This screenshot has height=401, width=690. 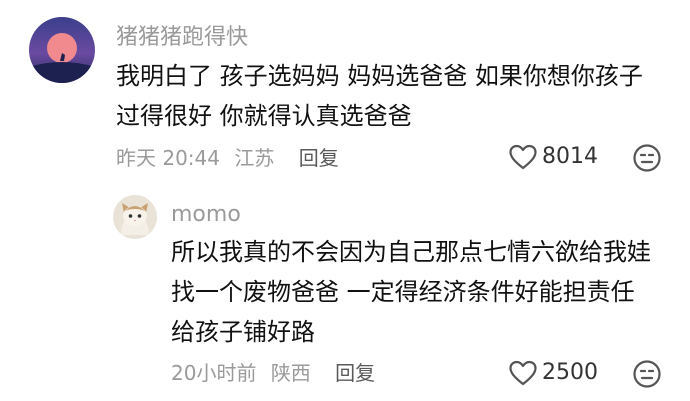 I want to click on moon-silhouette-avatar-icon, so click(x=62, y=50).